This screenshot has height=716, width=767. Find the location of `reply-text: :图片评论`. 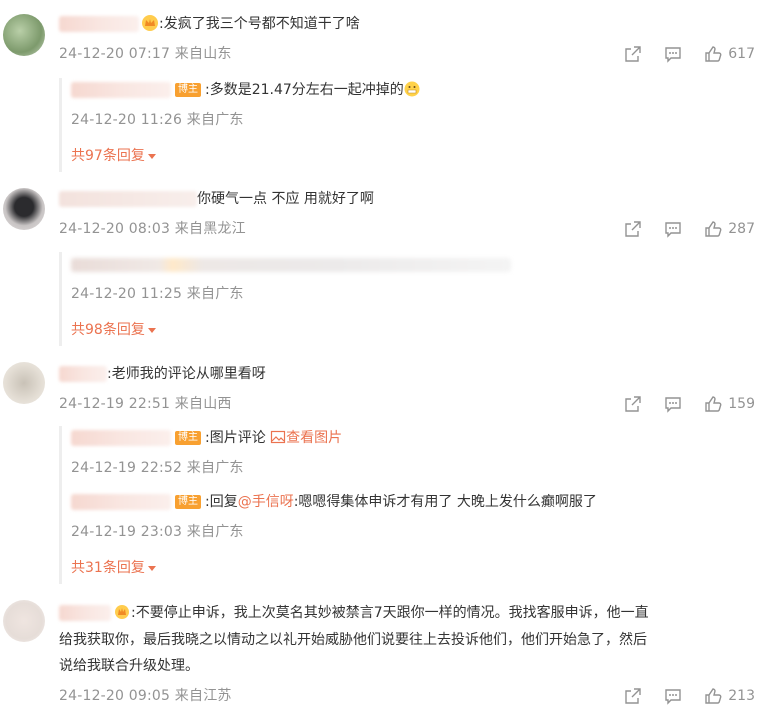

reply-text: :图片评论 is located at coordinates (235, 438).